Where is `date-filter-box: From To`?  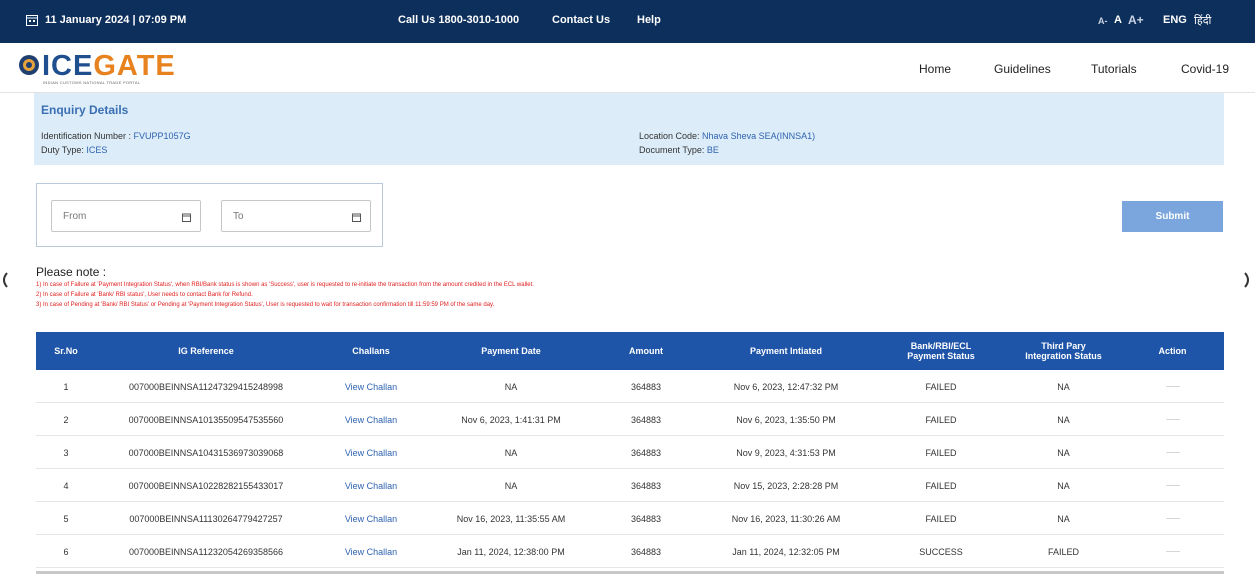 date-filter-box: From To is located at coordinates (209, 215).